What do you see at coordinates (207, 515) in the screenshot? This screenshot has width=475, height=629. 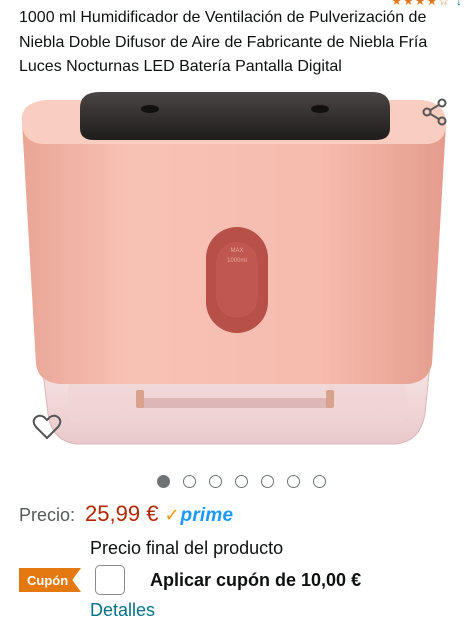 I see `prime-logo: prime` at bounding box center [207, 515].